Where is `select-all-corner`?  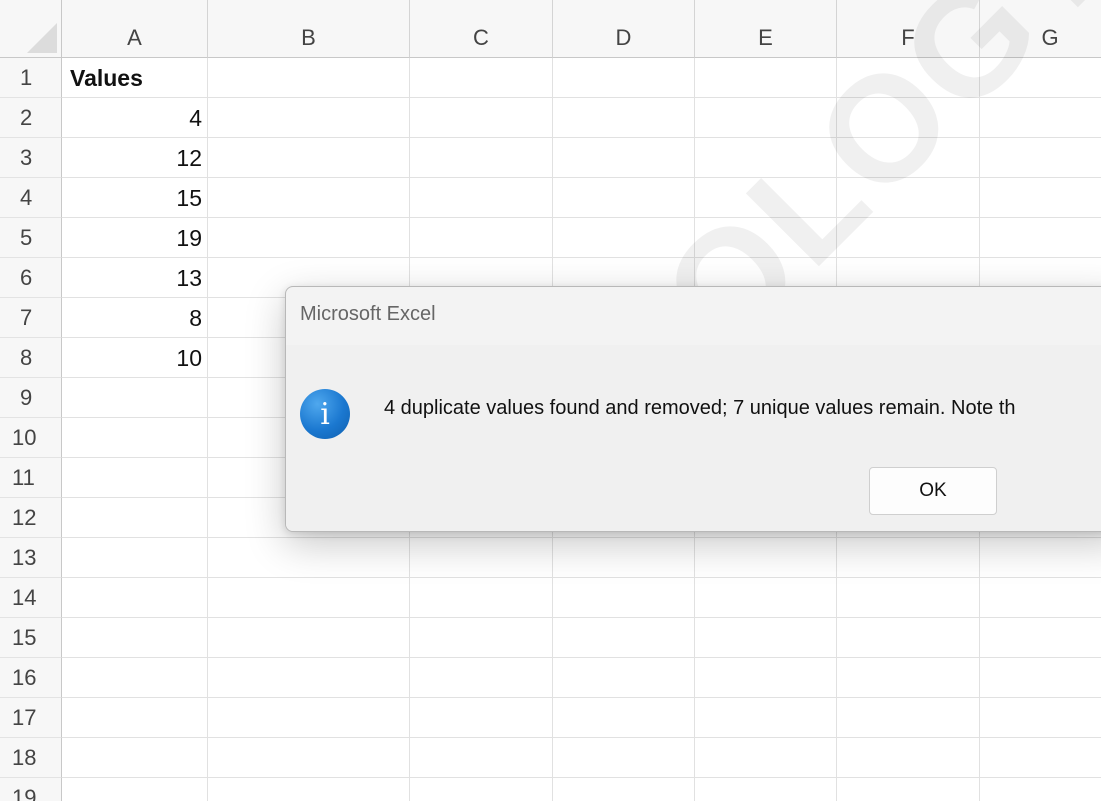
select-all-corner is located at coordinates (31, 29).